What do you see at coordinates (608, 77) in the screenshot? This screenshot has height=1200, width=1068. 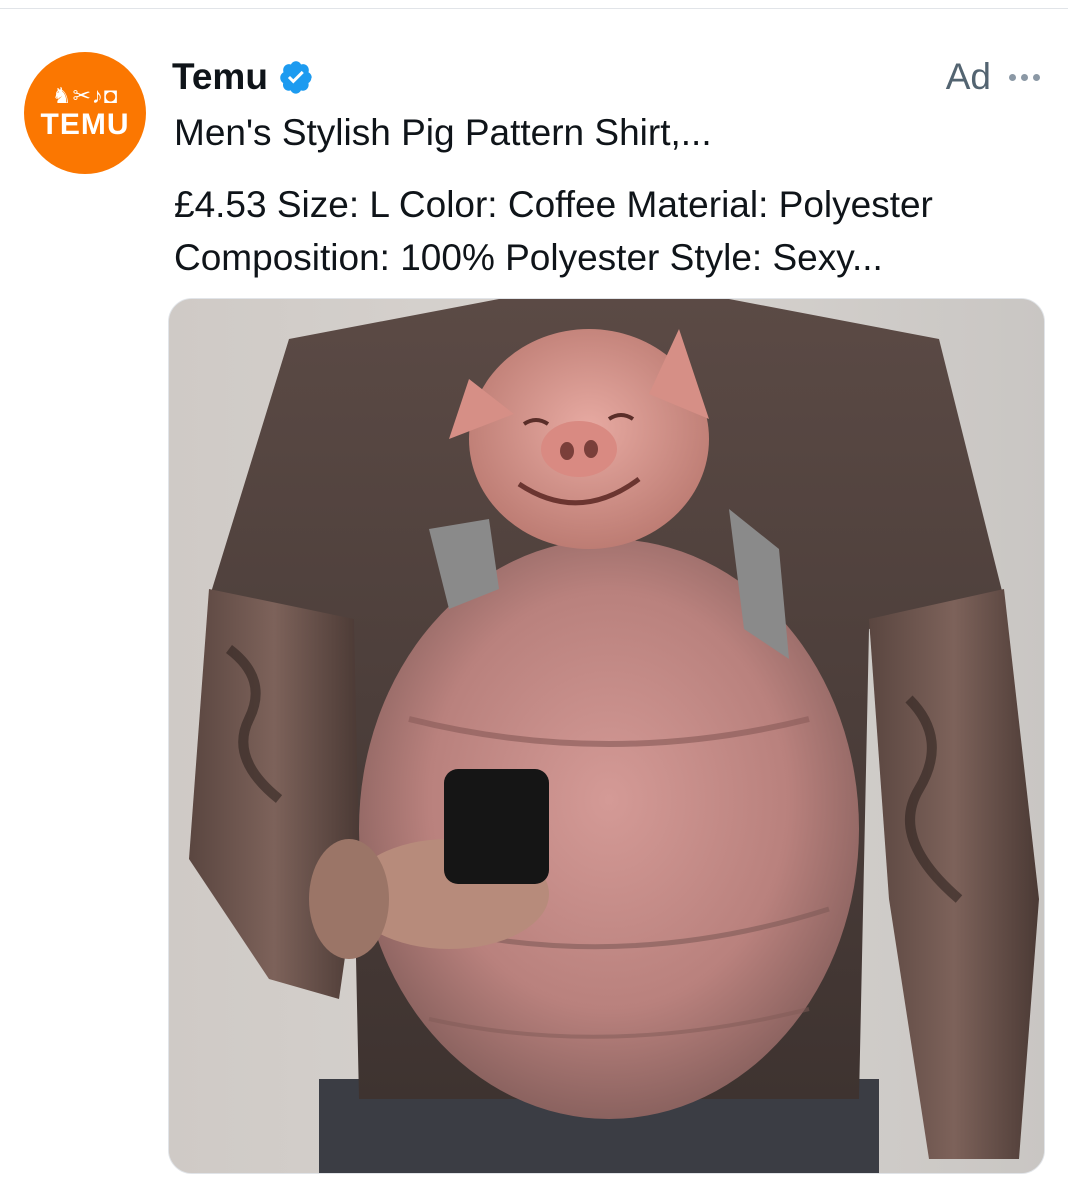 I see `post-header: Temu Ad` at bounding box center [608, 77].